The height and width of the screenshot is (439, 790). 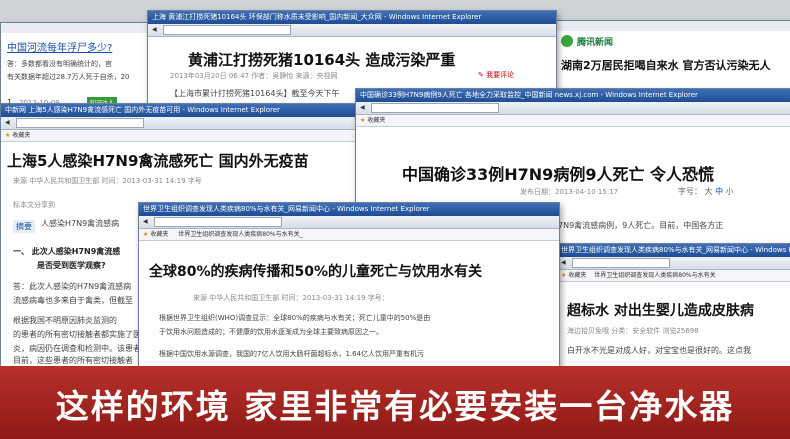 I want to click on answer-line-1: 答：多数都看没有明确统计的，官, so click(x=59, y=64).